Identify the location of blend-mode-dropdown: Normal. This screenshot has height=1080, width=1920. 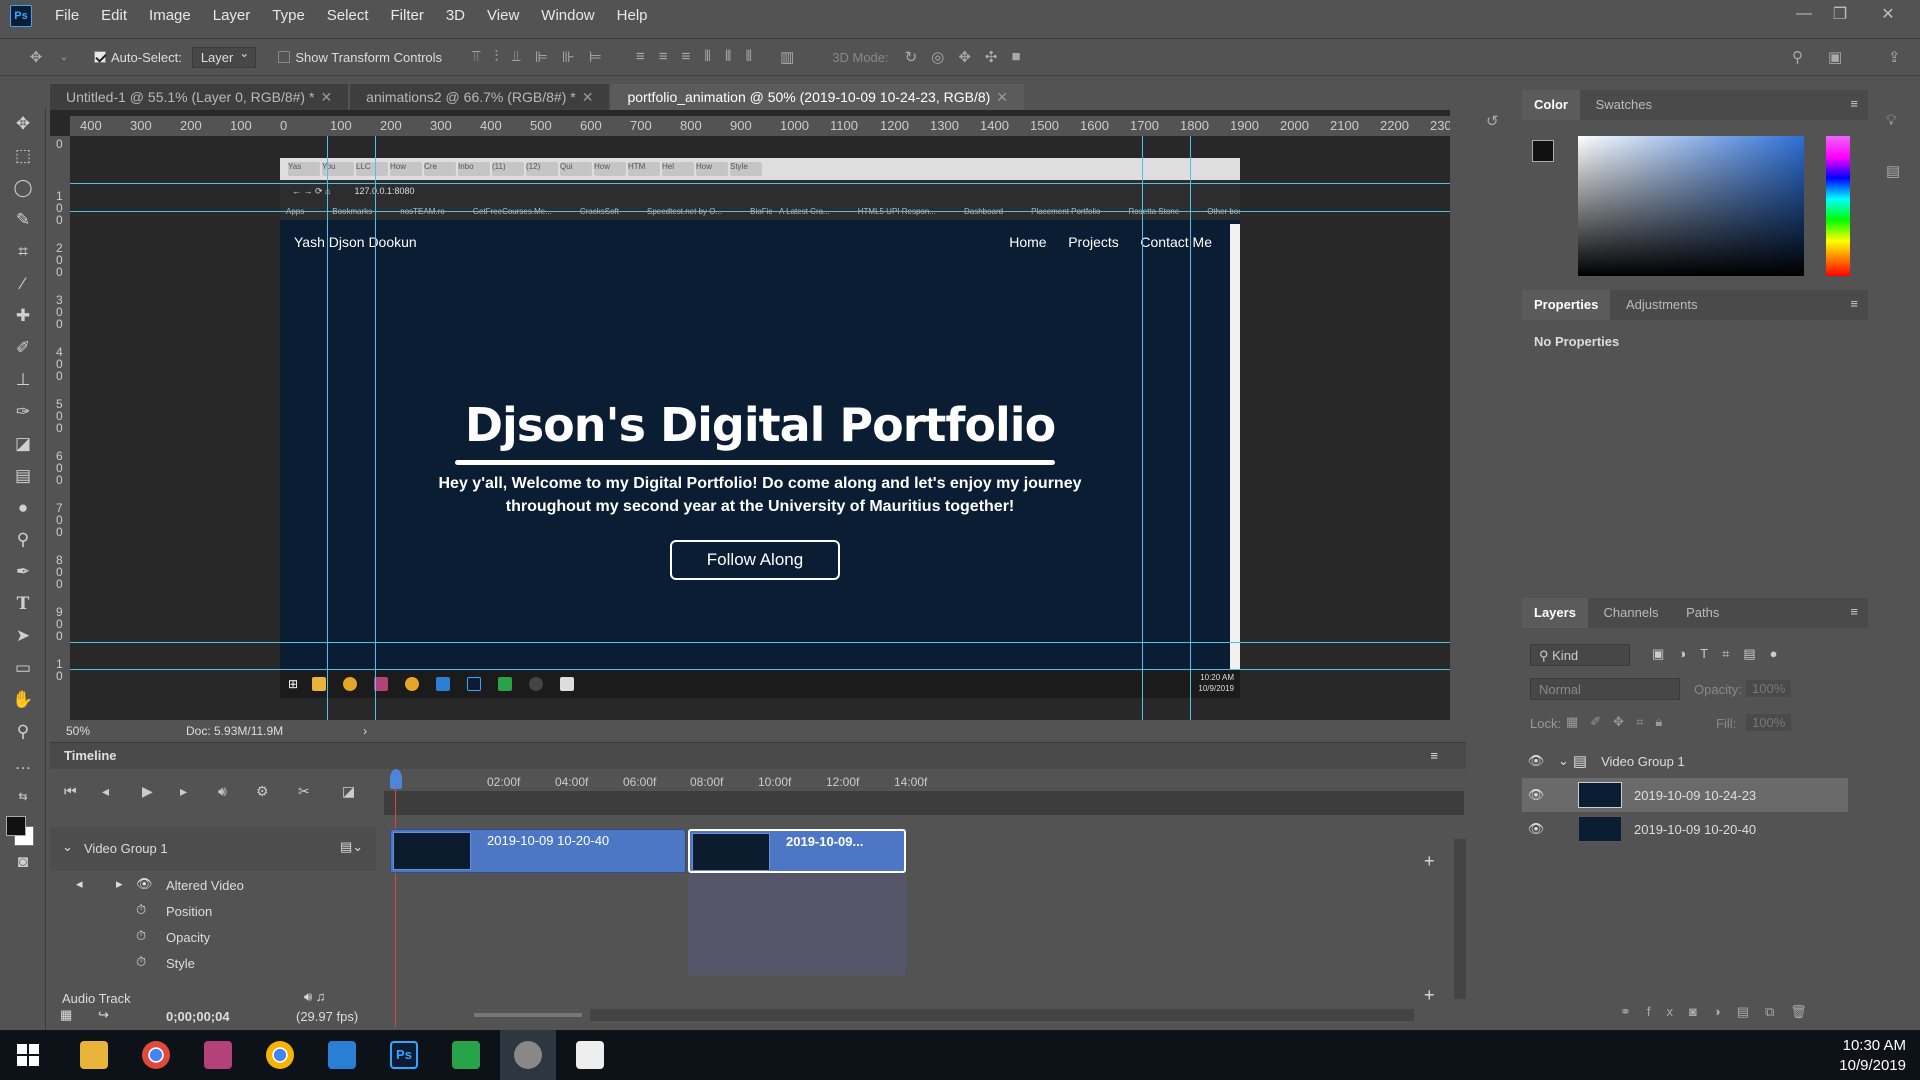
(1605, 689).